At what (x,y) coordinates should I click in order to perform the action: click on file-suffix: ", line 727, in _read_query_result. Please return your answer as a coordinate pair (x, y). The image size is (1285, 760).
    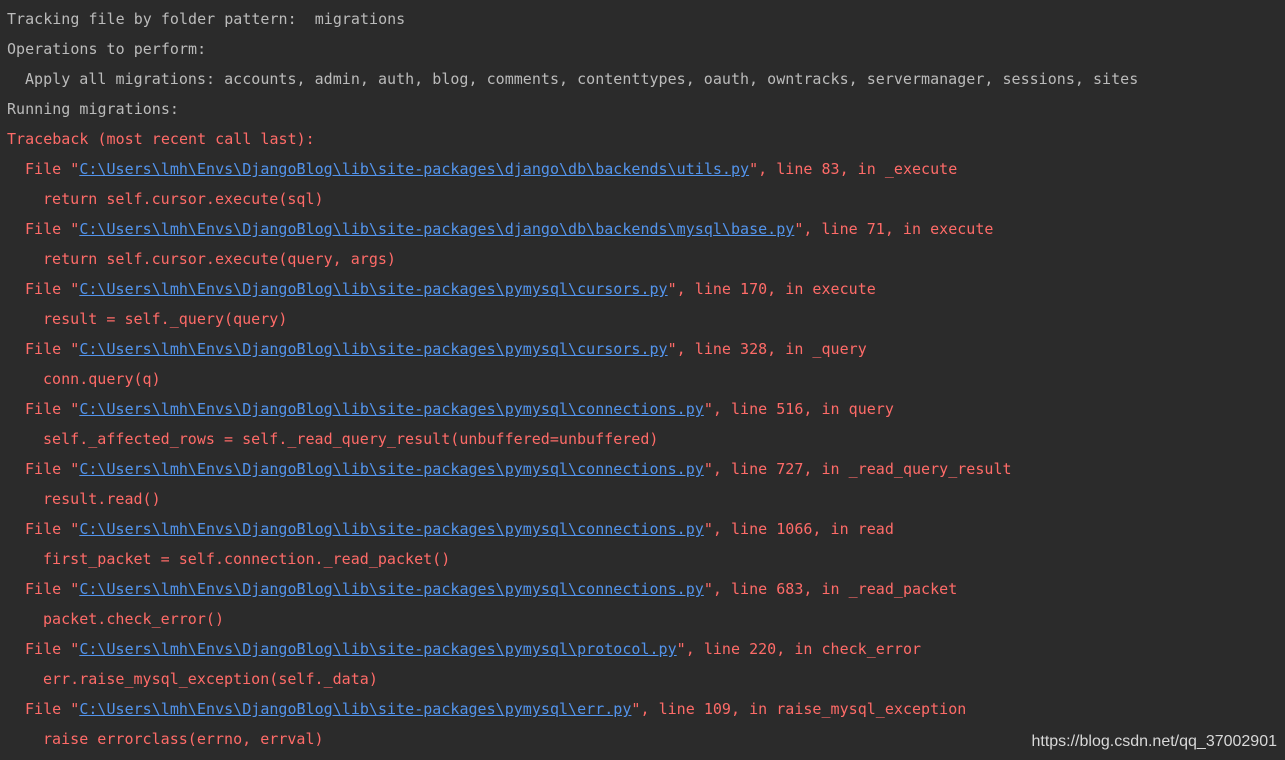
    Looking at the image, I should click on (857, 469).